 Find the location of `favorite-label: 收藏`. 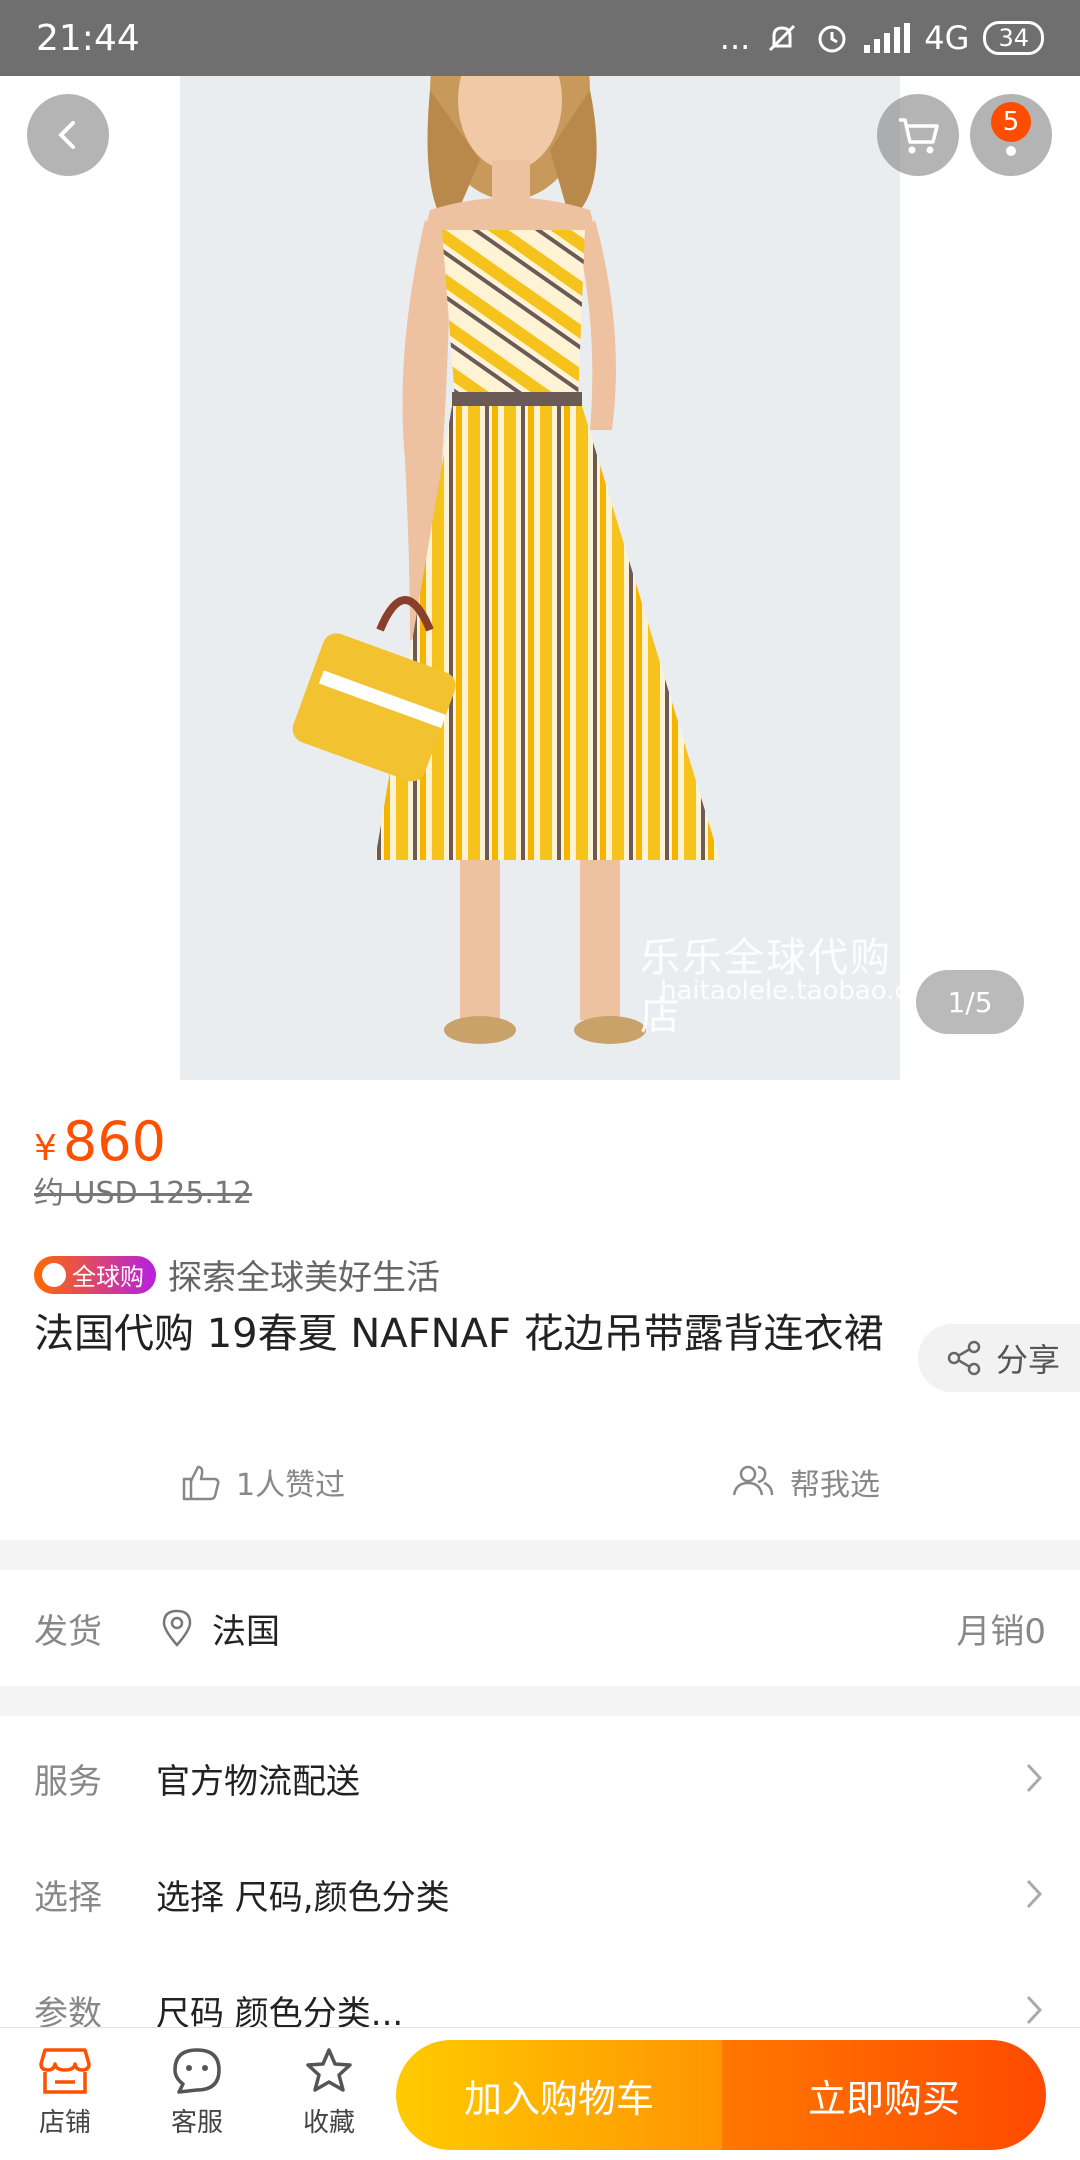

favorite-label: 收藏 is located at coordinates (328, 2123).